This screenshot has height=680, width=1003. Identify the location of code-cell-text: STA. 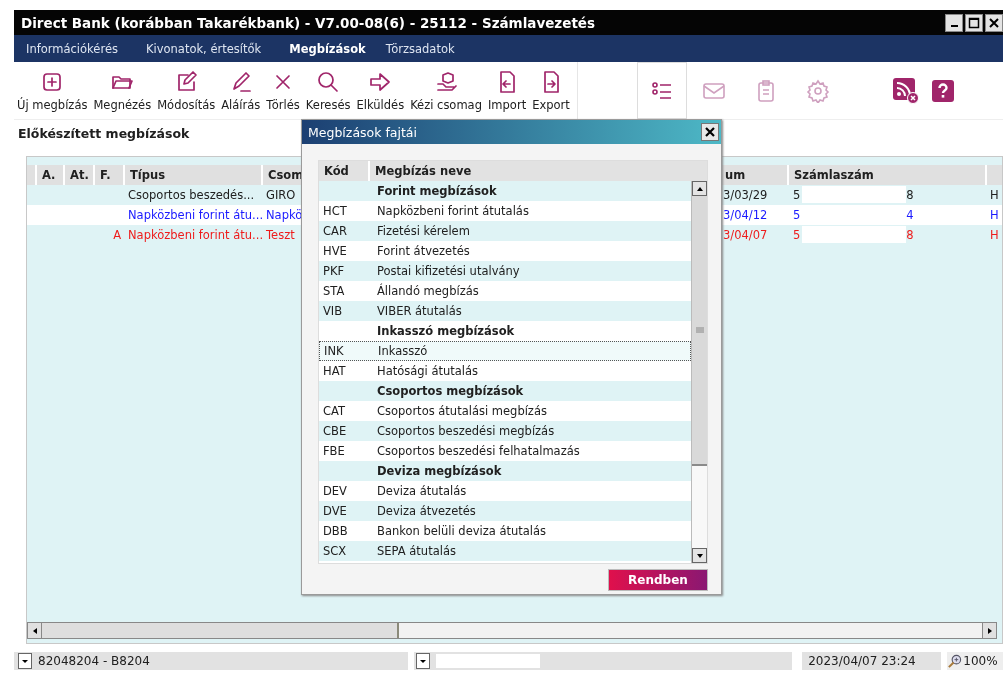
(334, 291).